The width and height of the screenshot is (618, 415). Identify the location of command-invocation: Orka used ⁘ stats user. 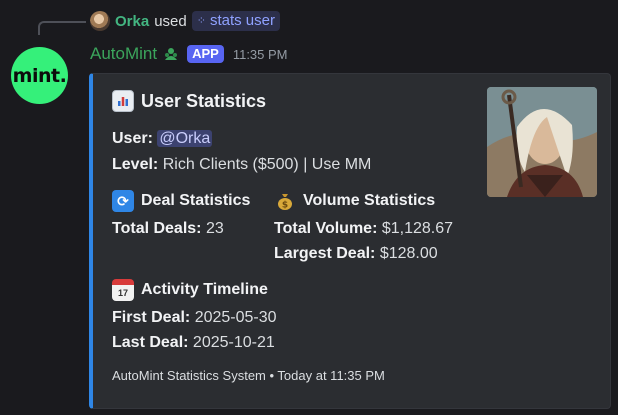
(185, 21).